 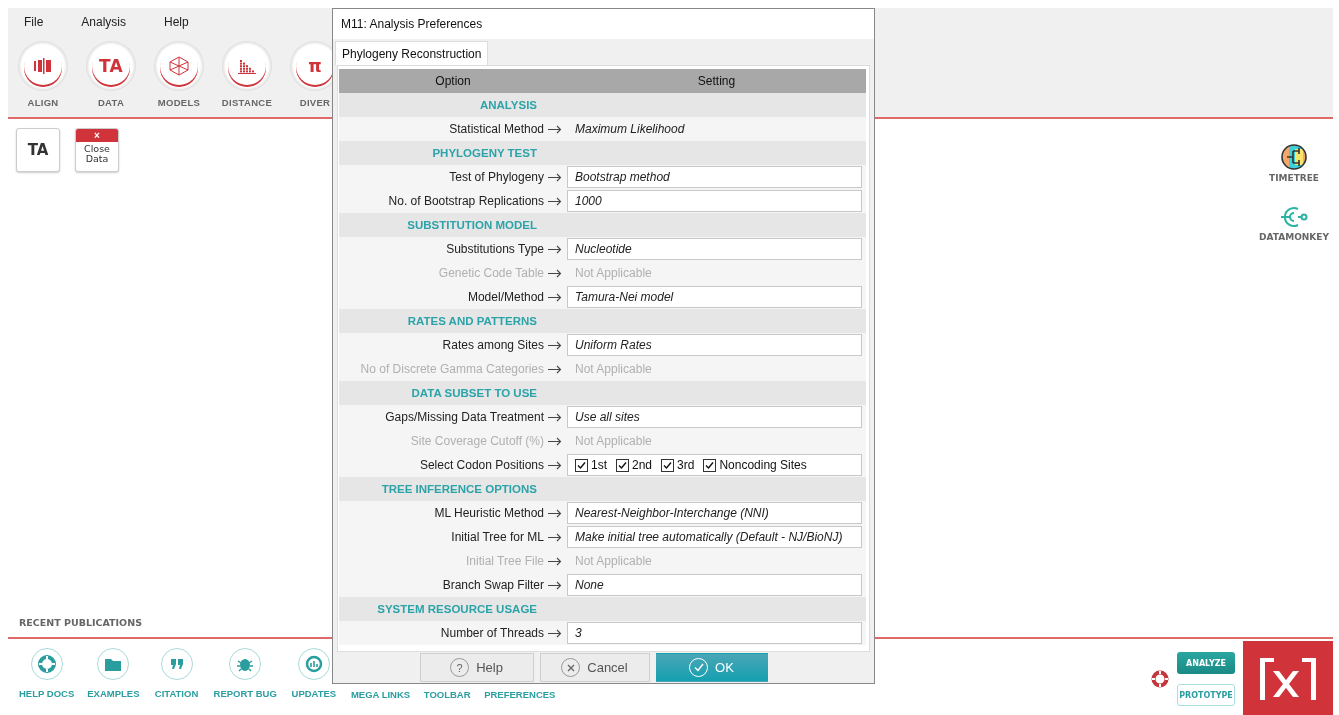 I want to click on column-header: Setting, so click(x=716, y=81).